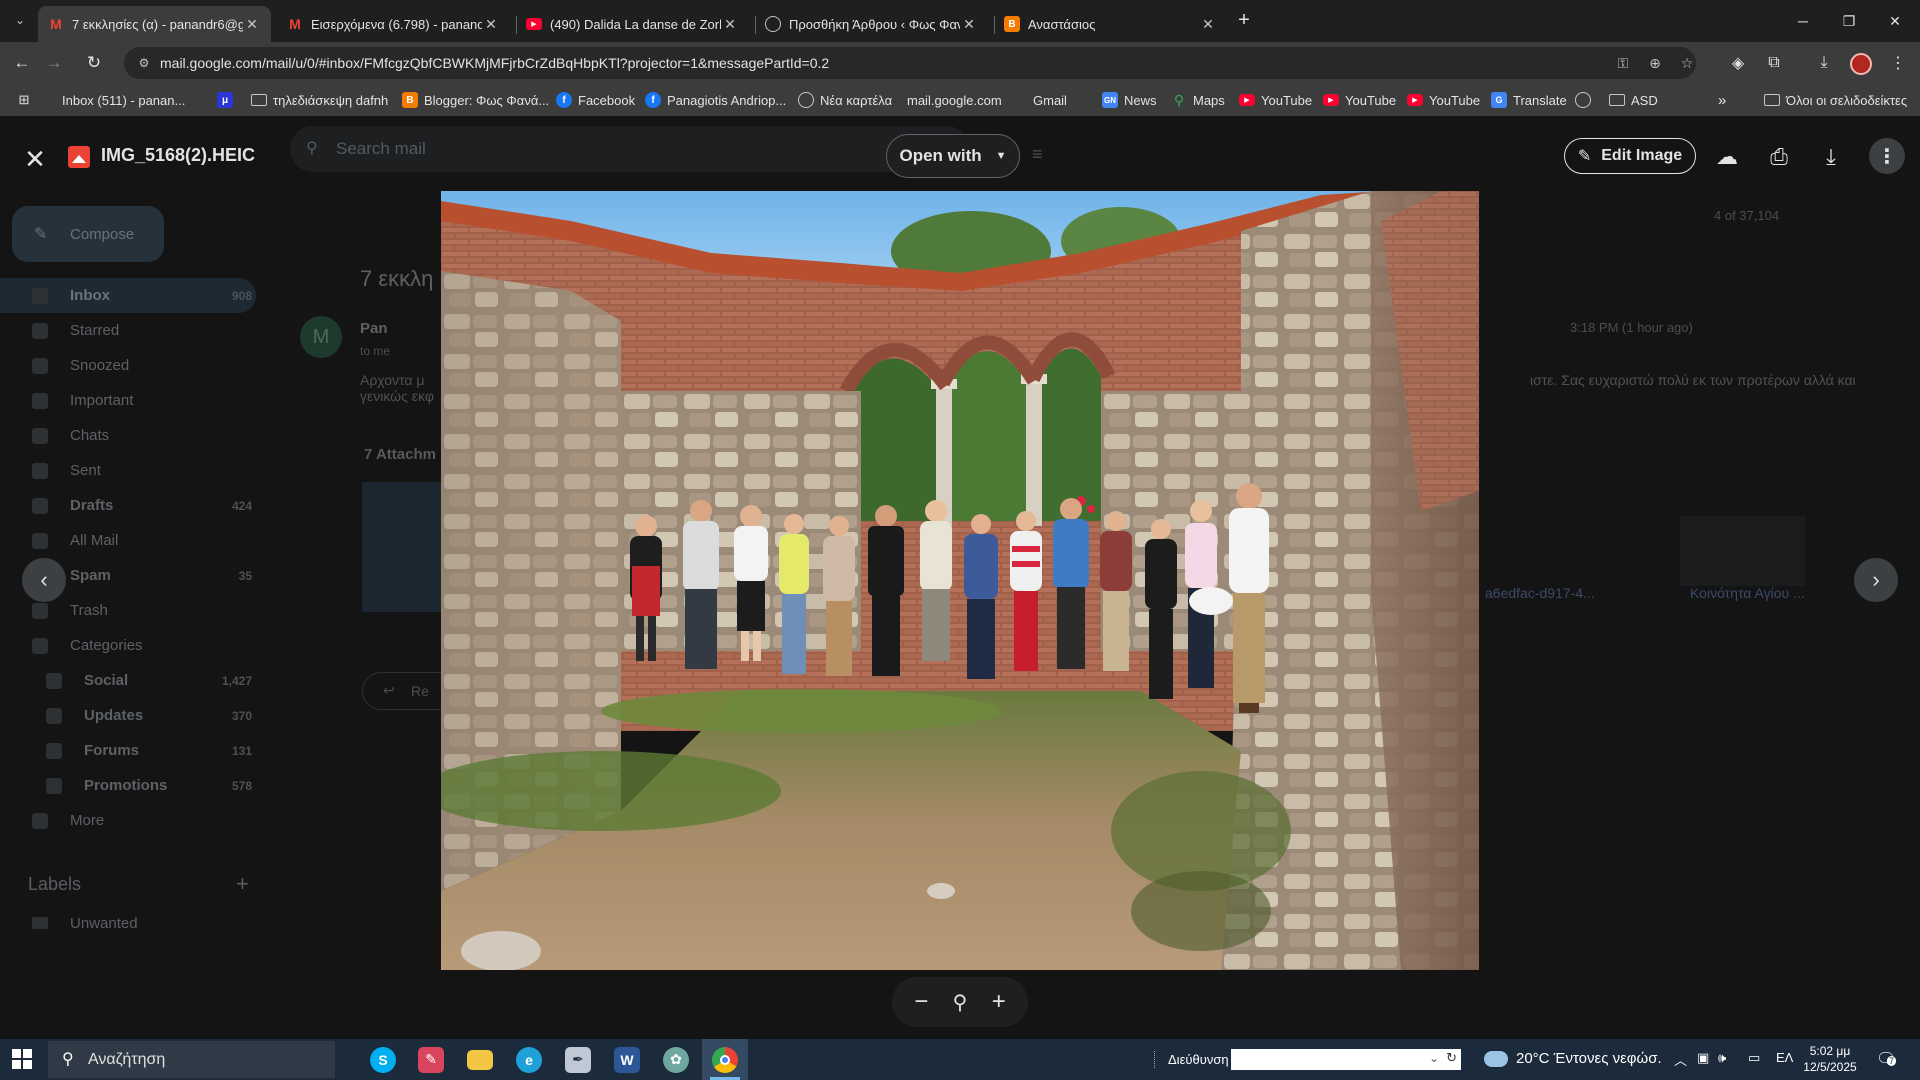  I want to click on input-language: ΕΛ, so click(1784, 1057).